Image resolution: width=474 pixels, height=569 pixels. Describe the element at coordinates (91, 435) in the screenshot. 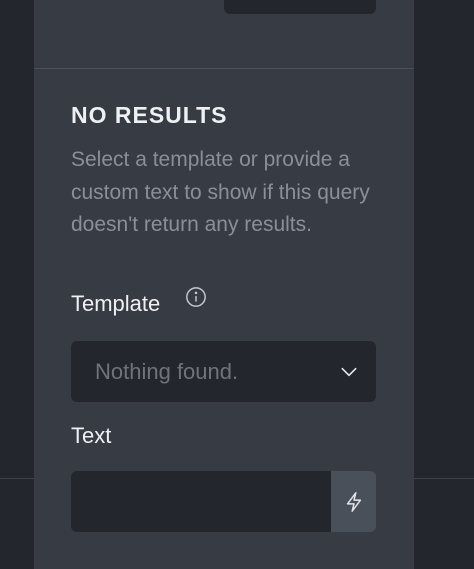

I see `text-label: Text` at that location.